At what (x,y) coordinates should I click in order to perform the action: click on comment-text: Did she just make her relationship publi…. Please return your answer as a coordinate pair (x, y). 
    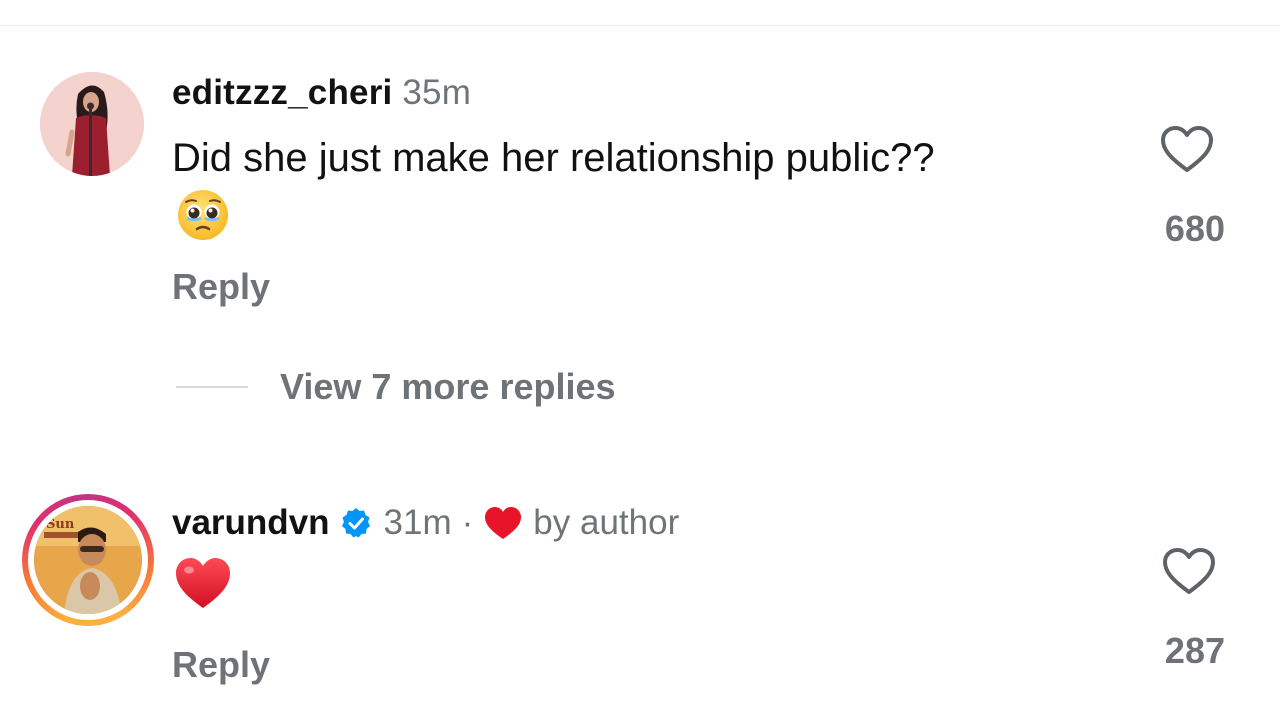
    Looking at the image, I should click on (553, 158).